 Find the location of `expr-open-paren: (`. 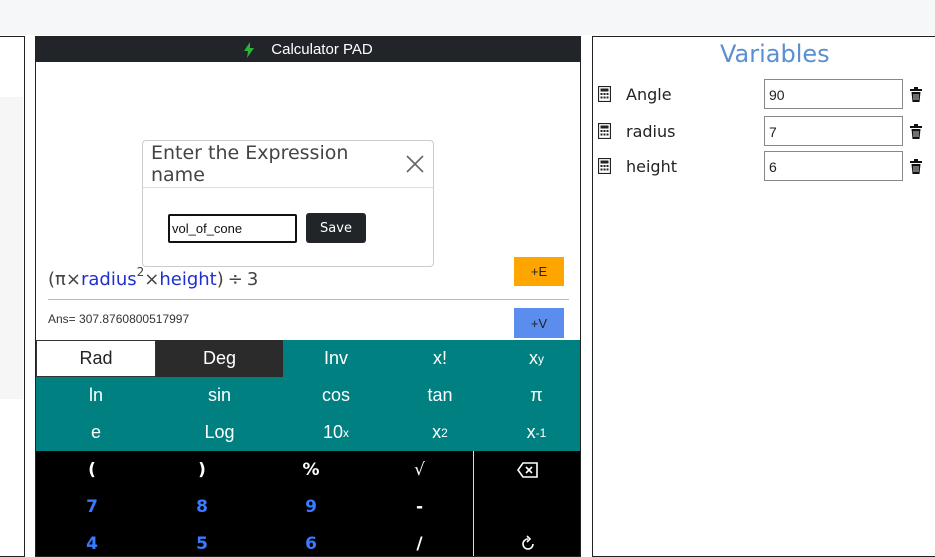

expr-open-paren: ( is located at coordinates (52, 279).